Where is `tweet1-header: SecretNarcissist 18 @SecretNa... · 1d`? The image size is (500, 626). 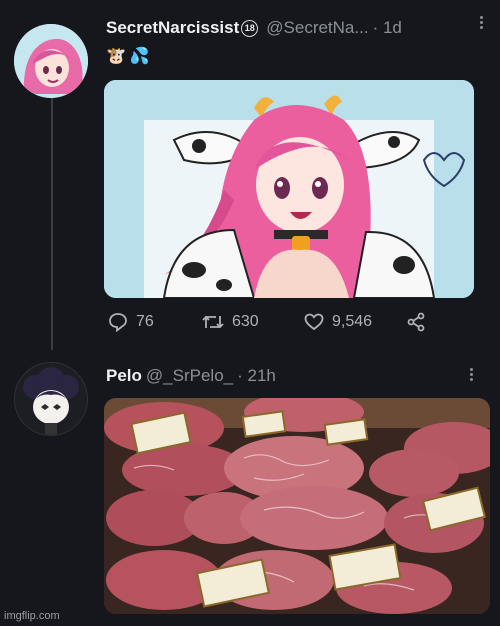
tweet1-header: SecretNarcissist 18 @SecretNa... · 1d is located at coordinates (254, 28).